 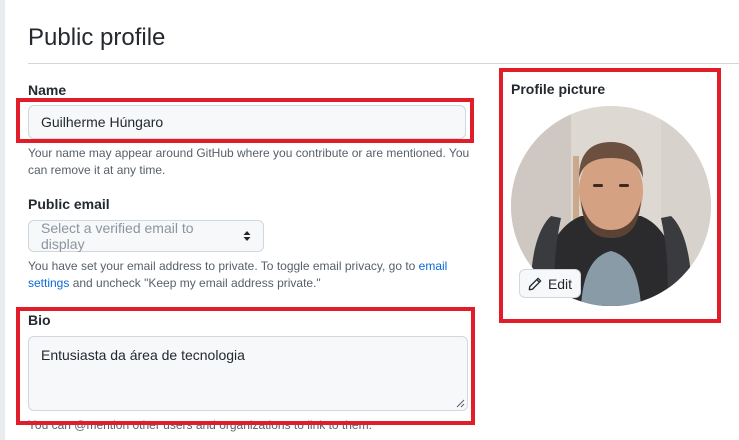 I want to click on select-caret-icon, so click(x=247, y=236).